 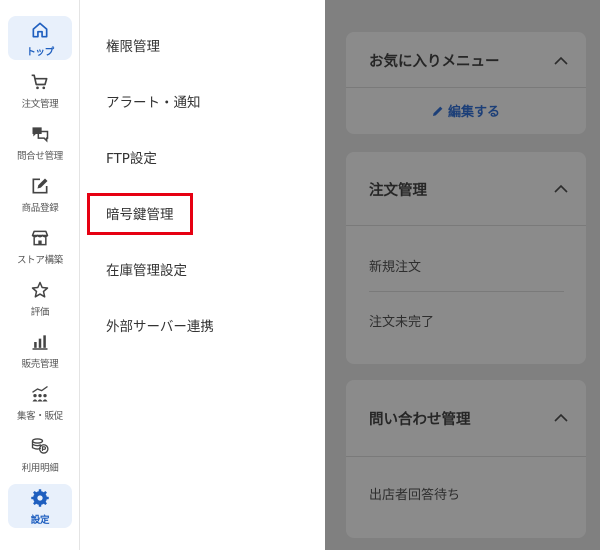 I want to click on bar-chart-icon, so click(x=40, y=342).